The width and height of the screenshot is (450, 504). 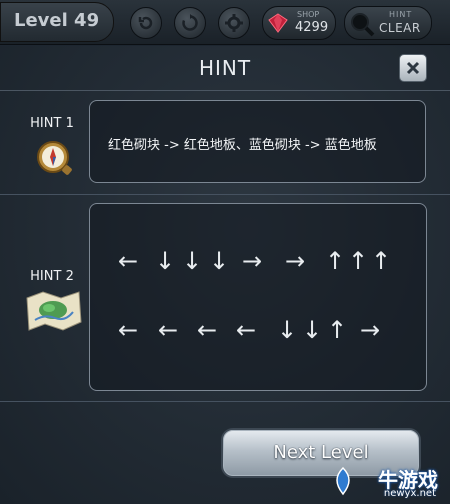 What do you see at coordinates (312, 27) in the screenshot?
I see `gem-count: 4299` at bounding box center [312, 27].